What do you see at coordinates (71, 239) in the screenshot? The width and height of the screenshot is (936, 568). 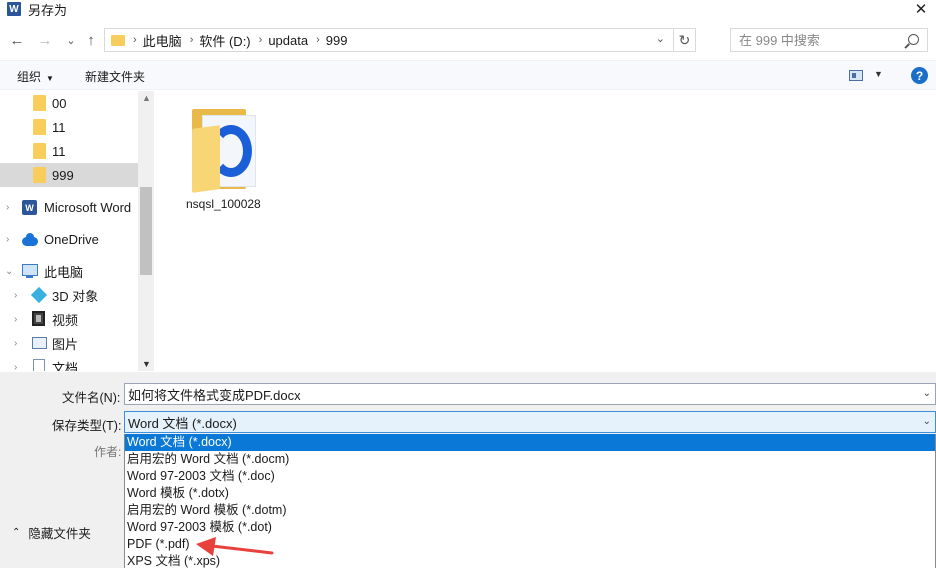 I see `sidebar-item-label: OneDrive` at bounding box center [71, 239].